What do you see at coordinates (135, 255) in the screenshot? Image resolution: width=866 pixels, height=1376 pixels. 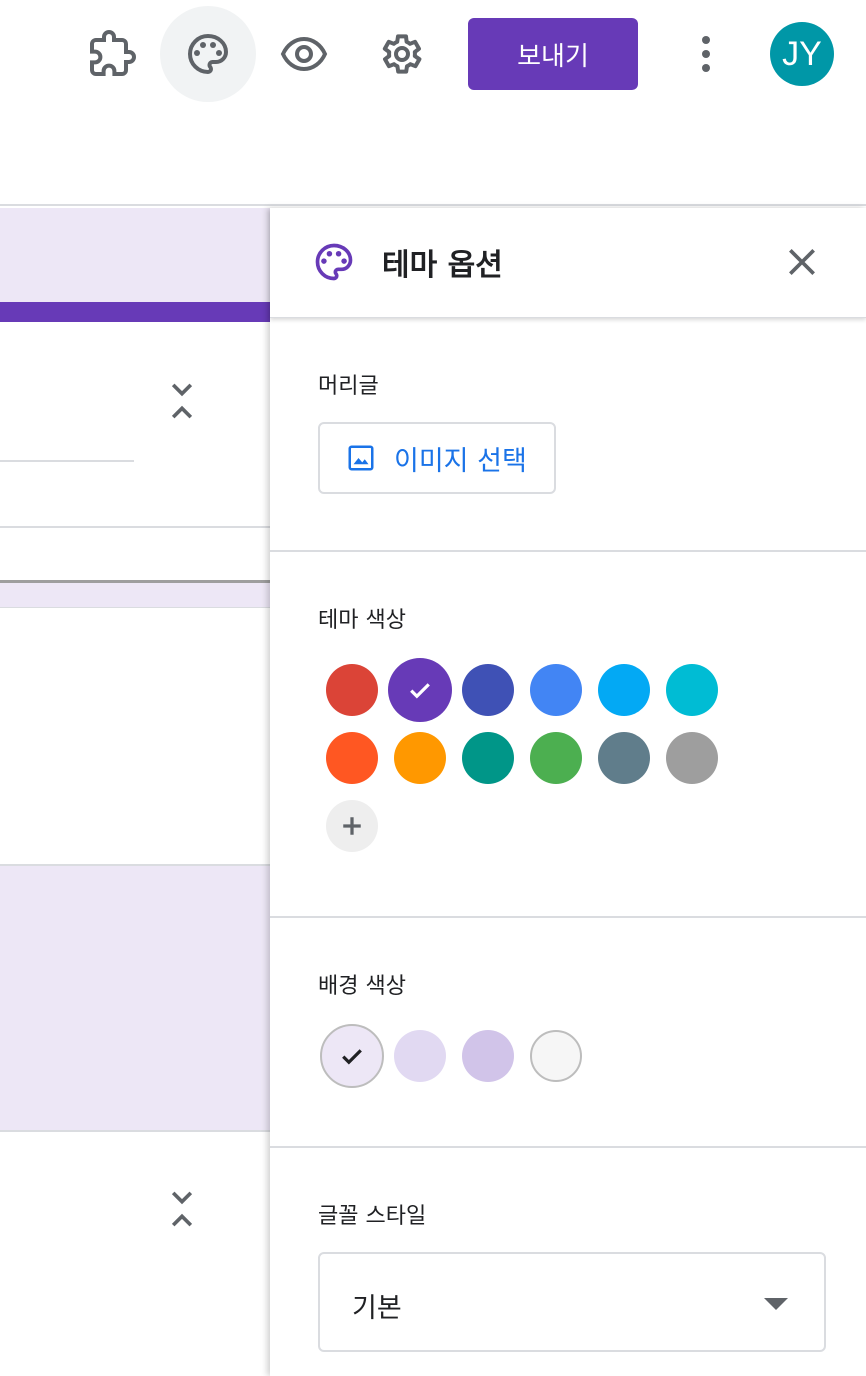 I see `form-header-band` at bounding box center [135, 255].